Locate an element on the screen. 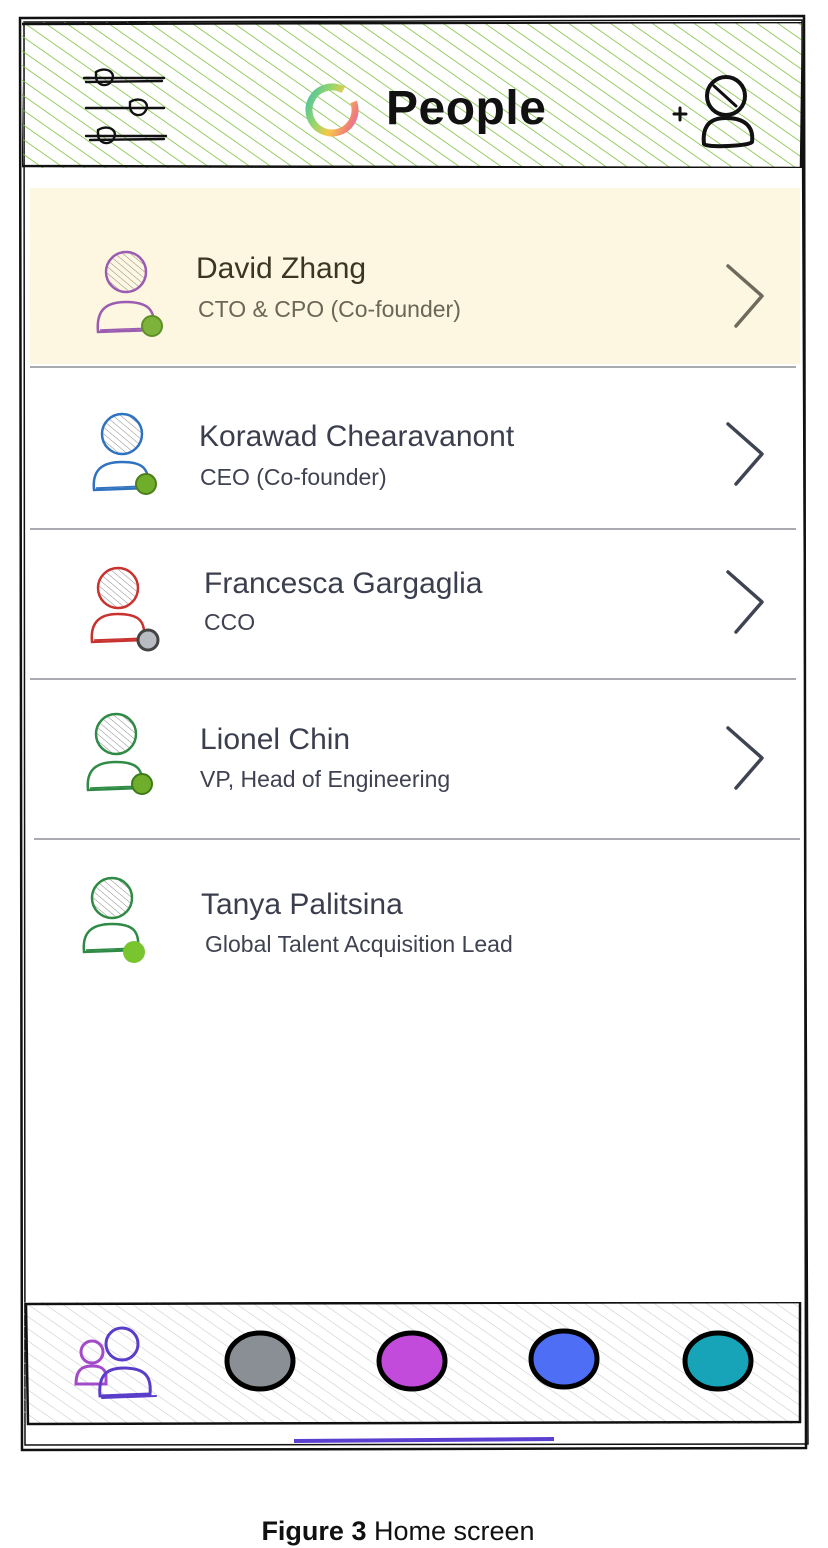 The image size is (828, 1548). figure-caption: Figure 3 Home screen is located at coordinates (398, 1531).